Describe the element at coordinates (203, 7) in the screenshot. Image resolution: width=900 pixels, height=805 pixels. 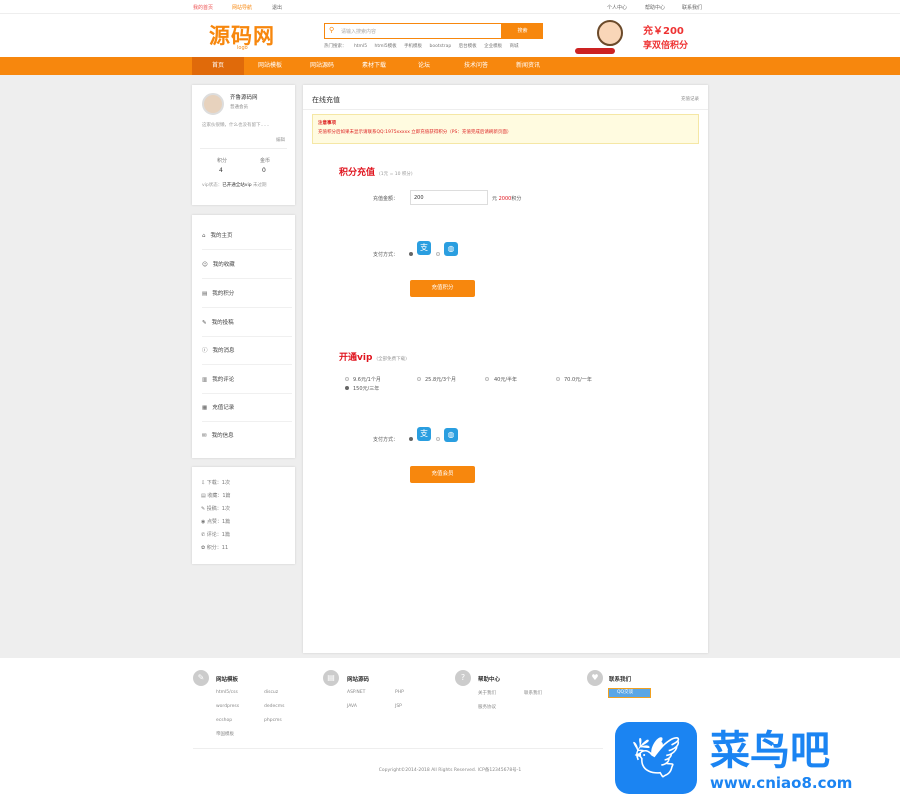
I see `topbar-home-link: 我的首页` at that location.